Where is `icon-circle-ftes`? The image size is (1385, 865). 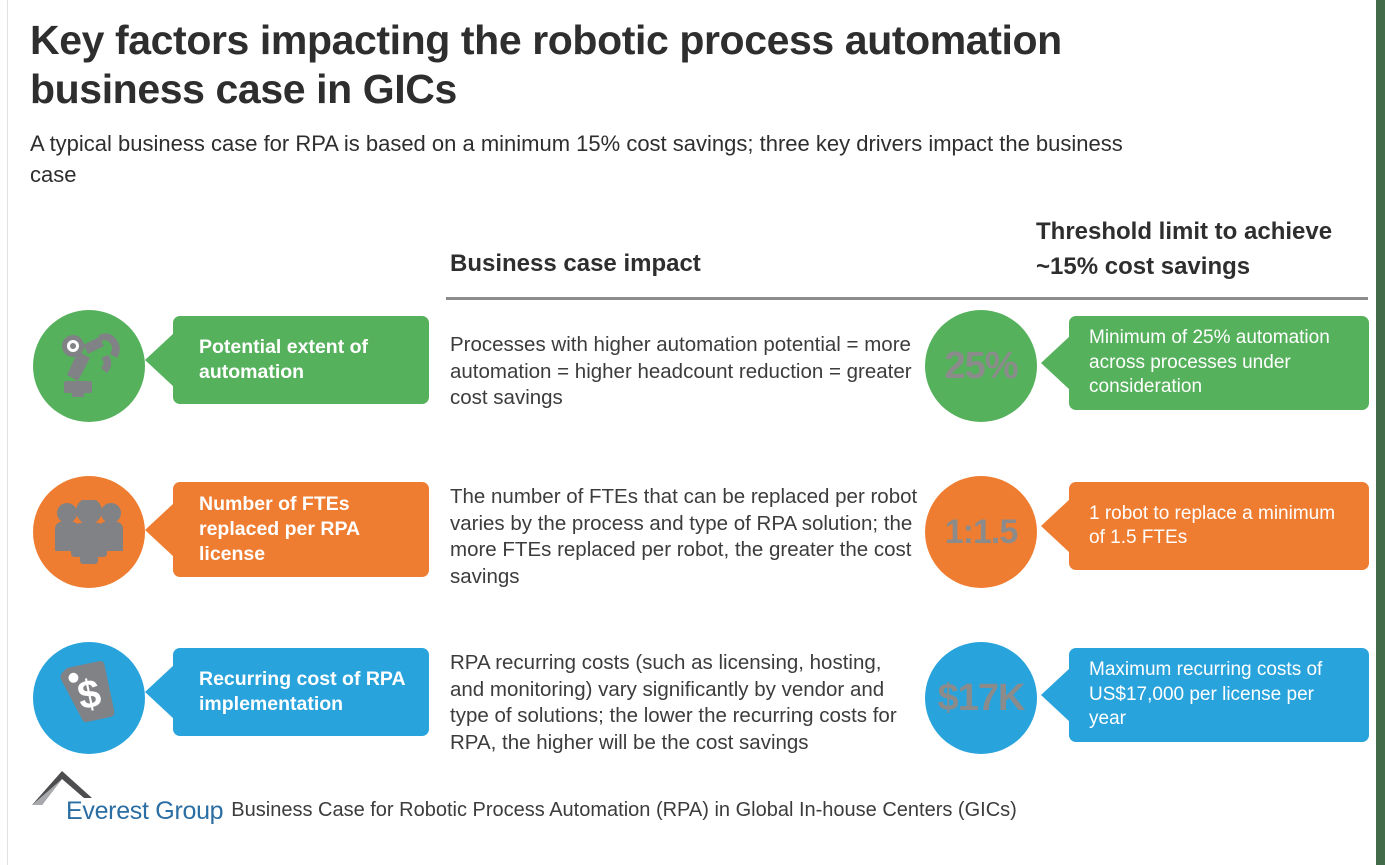 icon-circle-ftes is located at coordinates (89, 532).